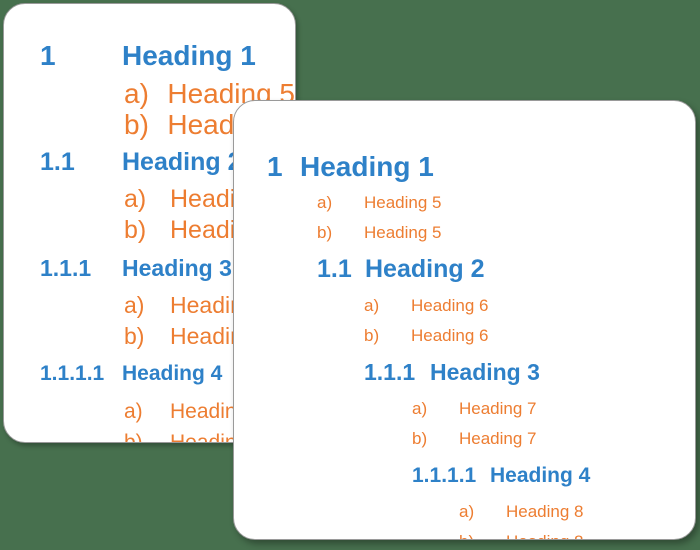 The image size is (700, 550). I want to click on heading-row: 1.1.1 Heading 3, so click(464, 372).